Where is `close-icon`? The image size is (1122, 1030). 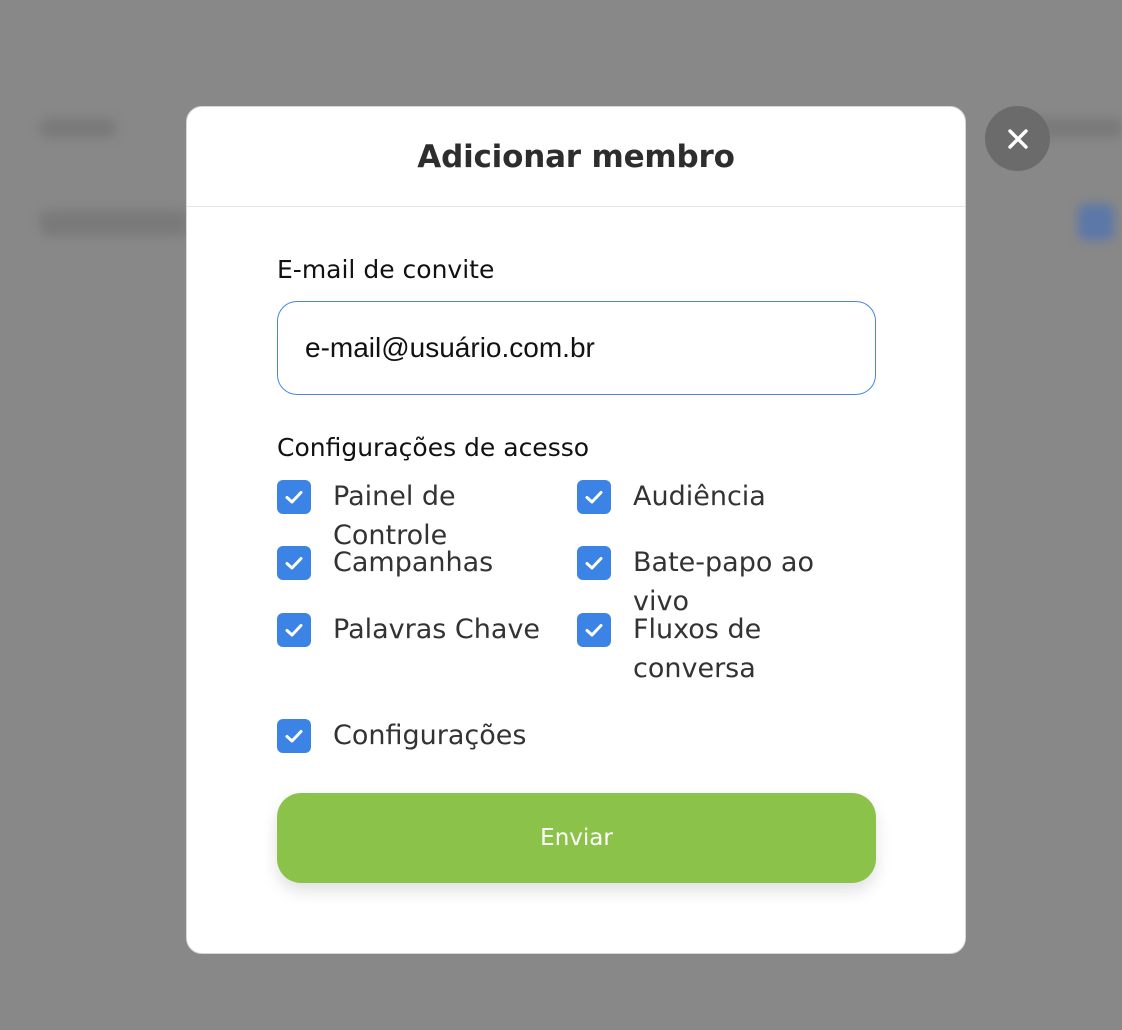
close-icon is located at coordinates (1017, 138).